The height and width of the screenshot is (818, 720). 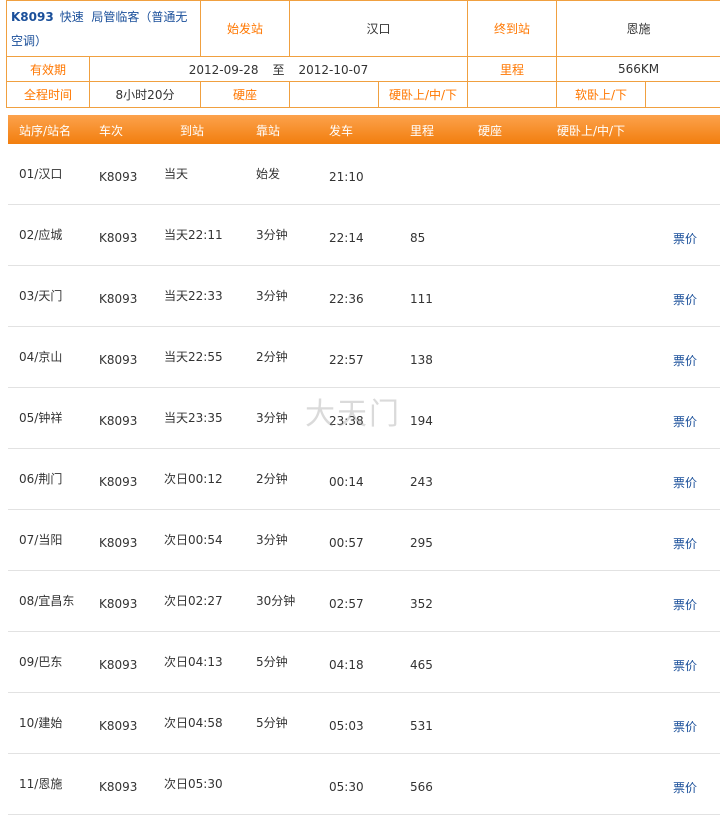 I want to click on hard-seat-value, so click(x=334, y=94).